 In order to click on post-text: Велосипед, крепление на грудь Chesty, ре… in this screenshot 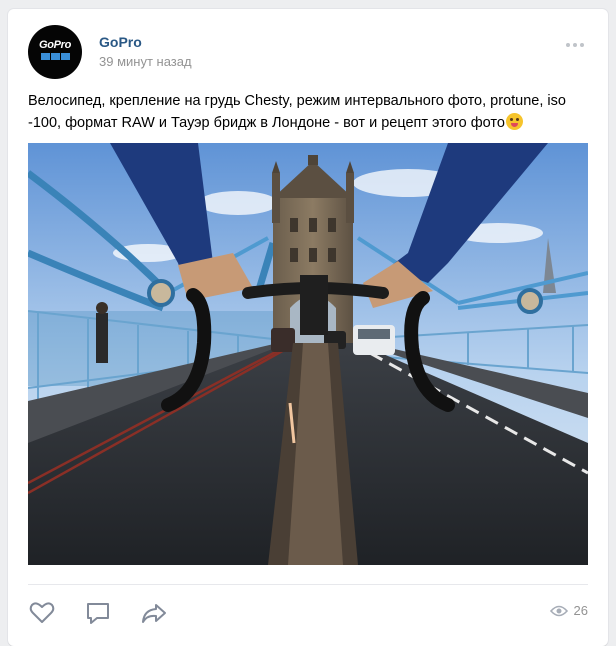, I will do `click(300, 112)`.